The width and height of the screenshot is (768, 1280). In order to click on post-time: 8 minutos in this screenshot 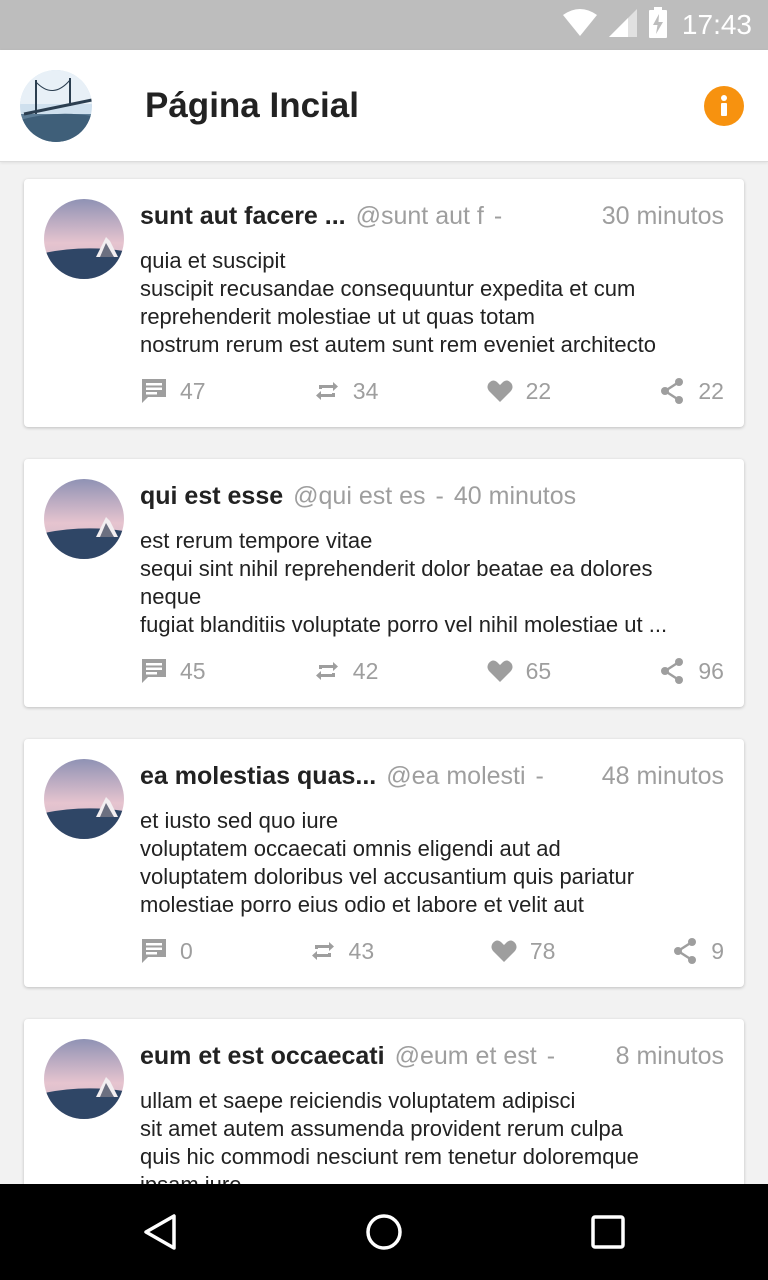, I will do `click(669, 1055)`.